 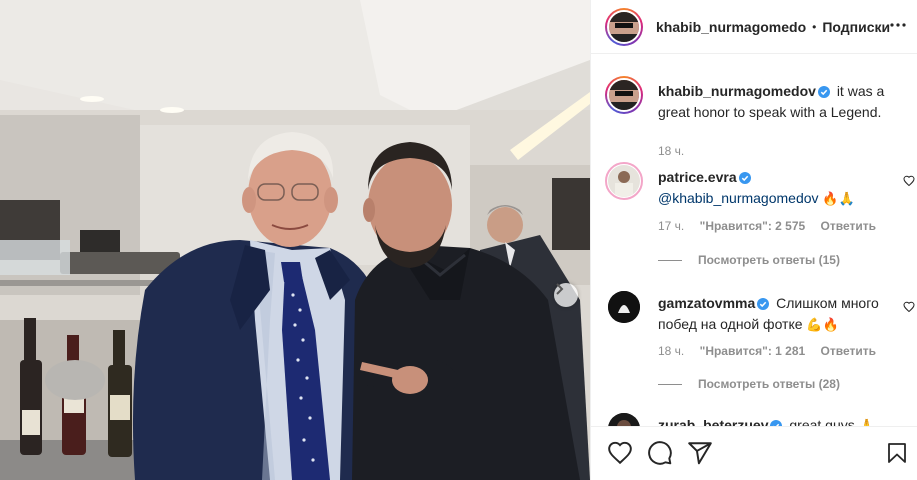 What do you see at coordinates (737, 91) in the screenshot?
I see `caption-username: khabib_nurmagomedov` at bounding box center [737, 91].